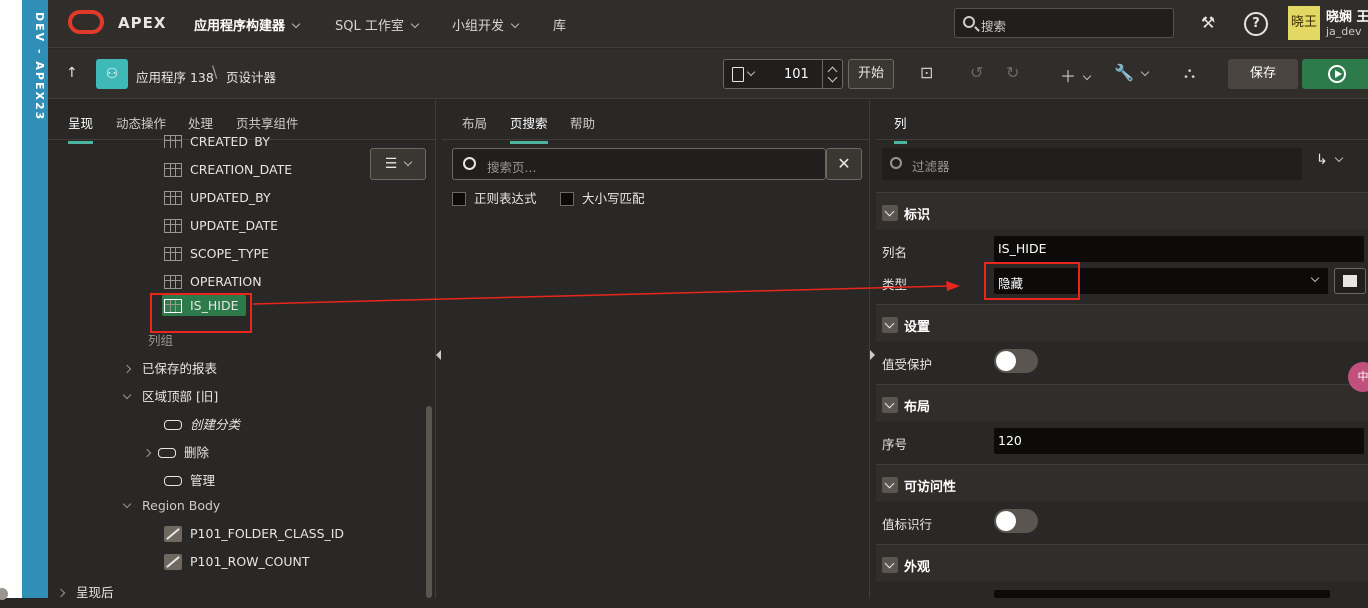 The height and width of the screenshot is (608, 1368). I want to click on tree-node-after-render: 呈现后, so click(85, 595).